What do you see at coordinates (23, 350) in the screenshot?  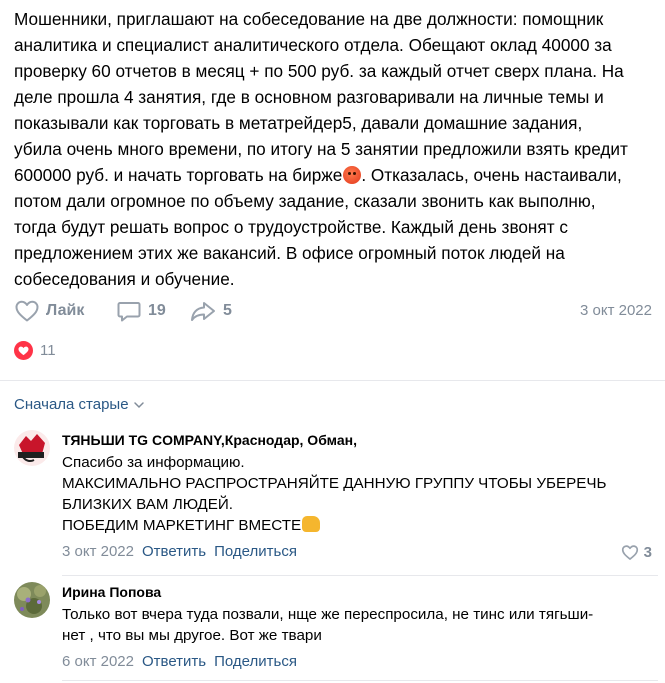 I see `heart-reaction-icon` at bounding box center [23, 350].